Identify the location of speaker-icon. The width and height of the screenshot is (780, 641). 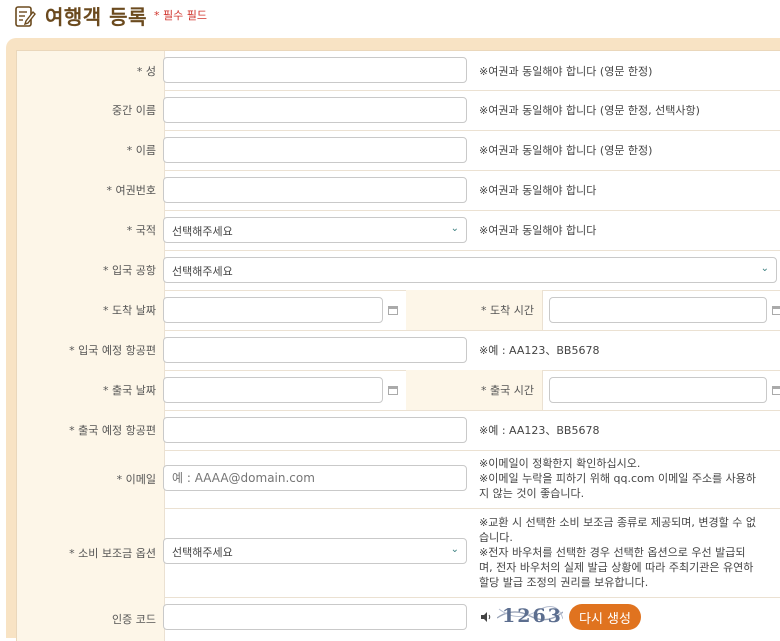
(486, 617).